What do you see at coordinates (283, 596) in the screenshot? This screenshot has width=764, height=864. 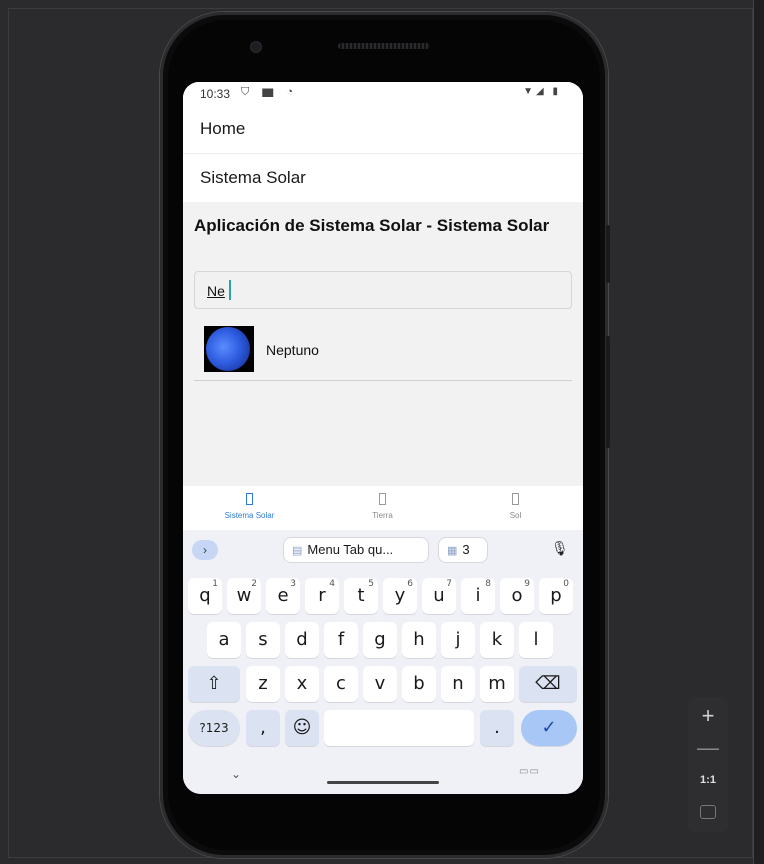 I see `key-e: e3` at bounding box center [283, 596].